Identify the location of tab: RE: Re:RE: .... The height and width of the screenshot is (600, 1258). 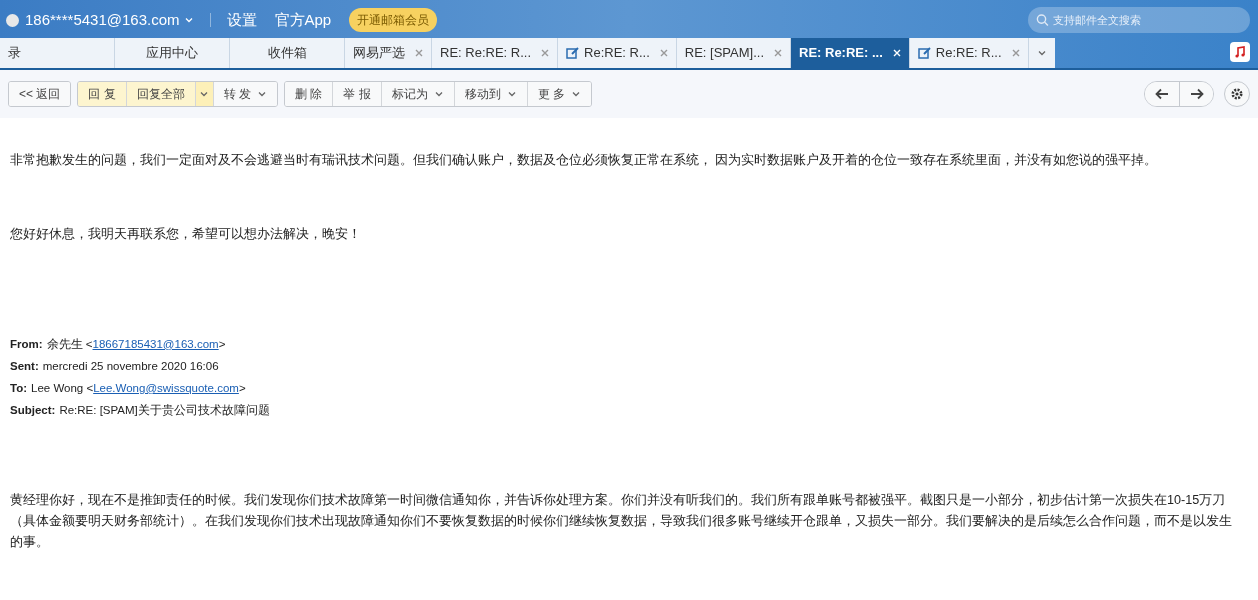
(850, 53).